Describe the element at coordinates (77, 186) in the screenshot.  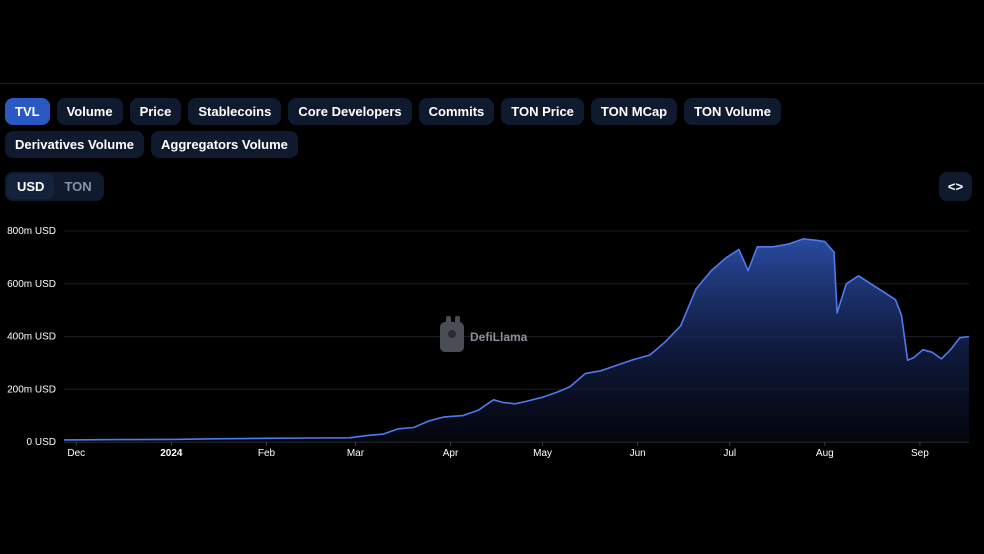
I see `currency-option-ton: TON` at that location.